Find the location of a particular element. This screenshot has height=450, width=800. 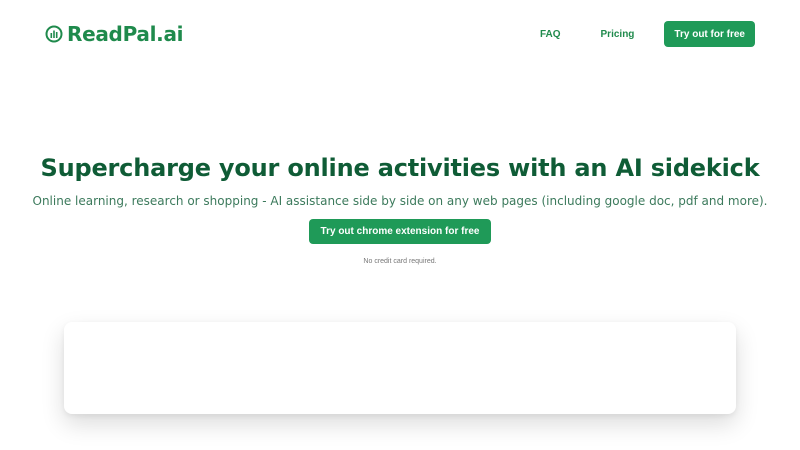

try-chrome-extension-button: Try out chrome extension for free is located at coordinates (400, 231).